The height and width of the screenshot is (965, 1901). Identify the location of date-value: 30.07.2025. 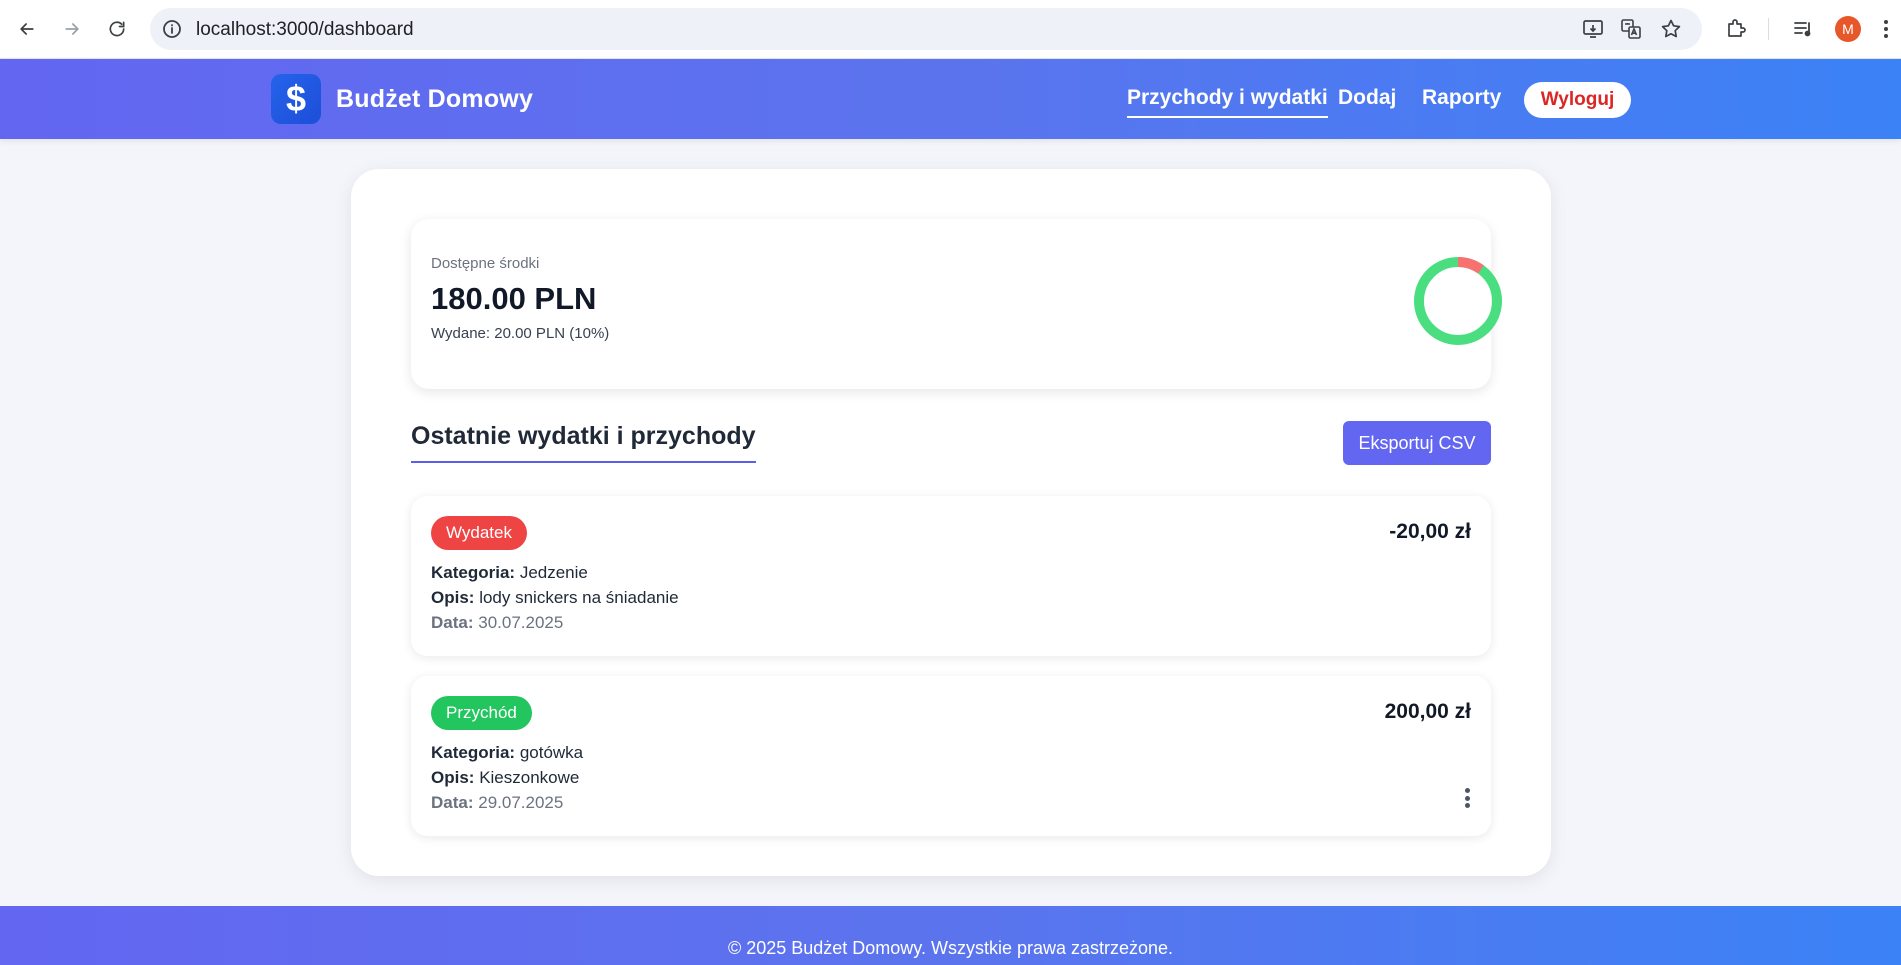
(521, 622).